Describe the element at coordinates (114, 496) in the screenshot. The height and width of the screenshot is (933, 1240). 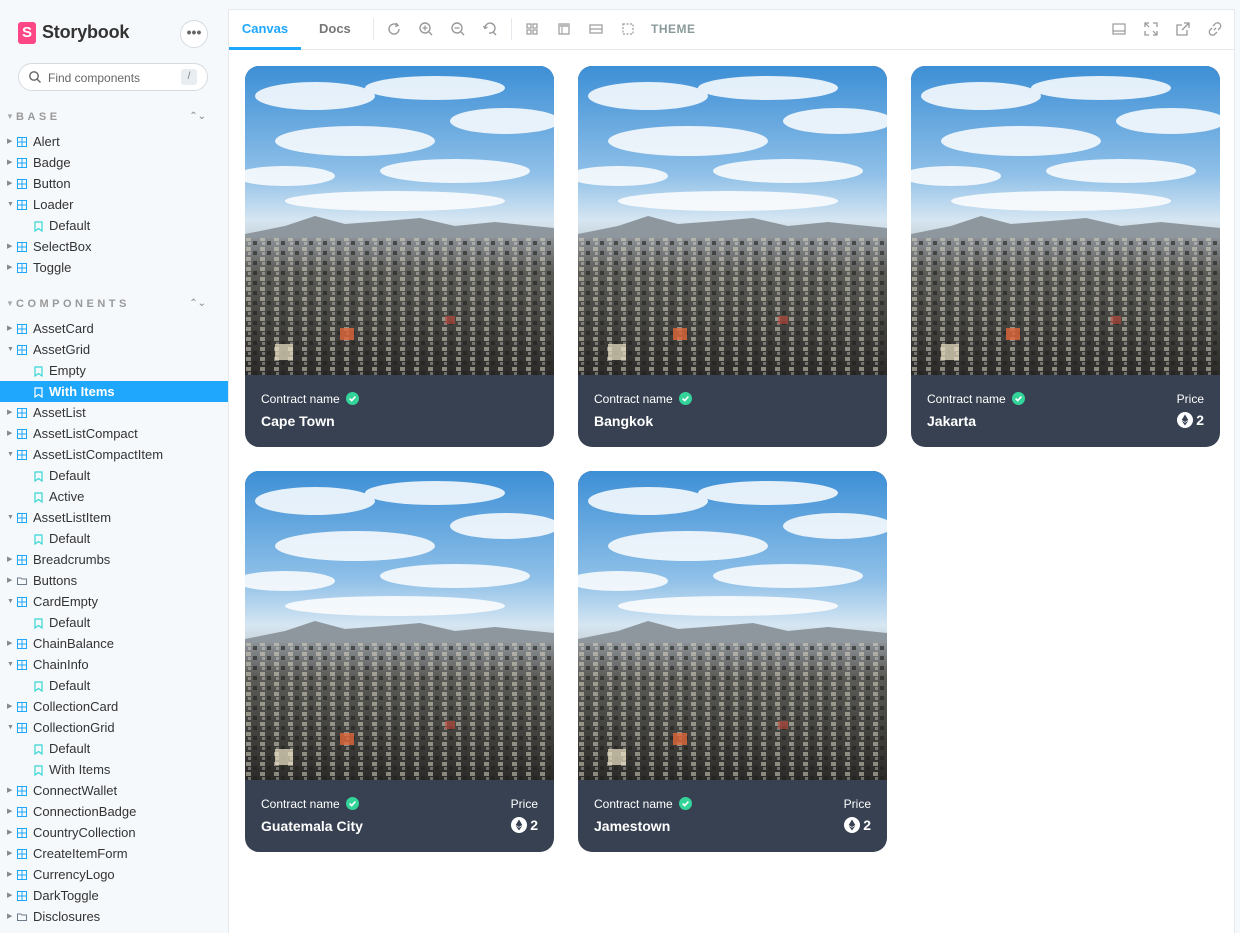
I see `sidebar-story-active: Active` at that location.